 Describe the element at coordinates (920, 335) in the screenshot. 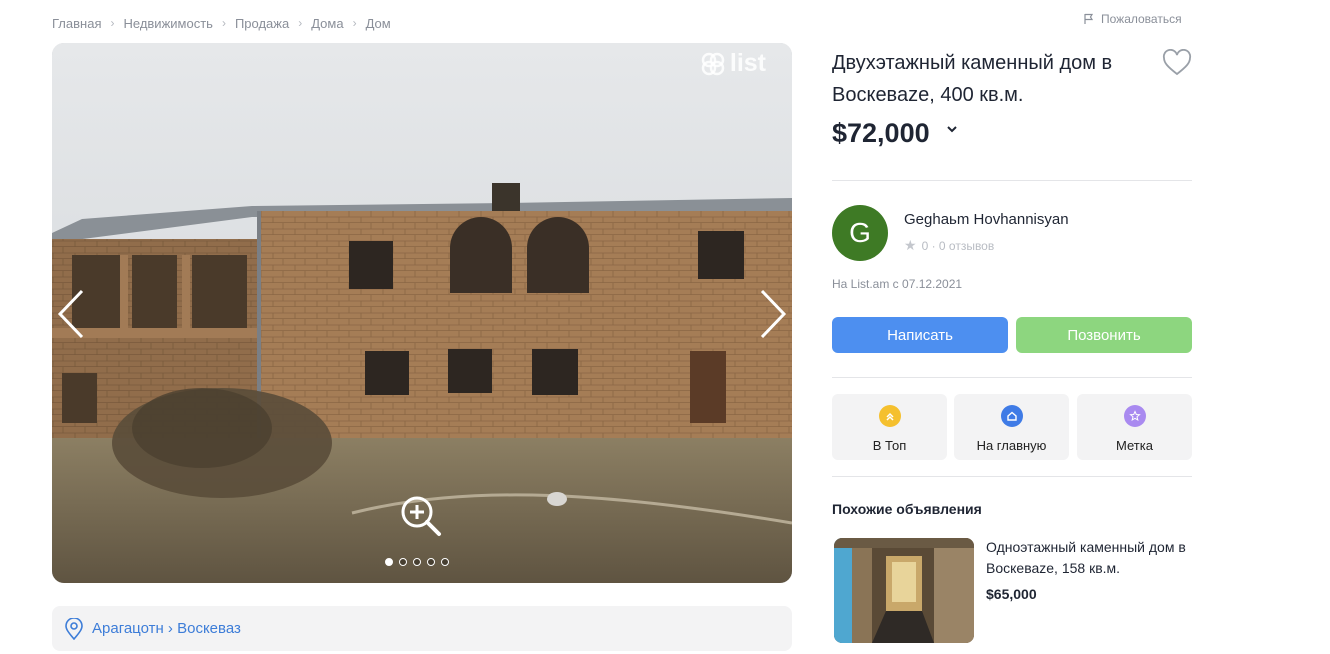

I see `write-button: Написать` at that location.